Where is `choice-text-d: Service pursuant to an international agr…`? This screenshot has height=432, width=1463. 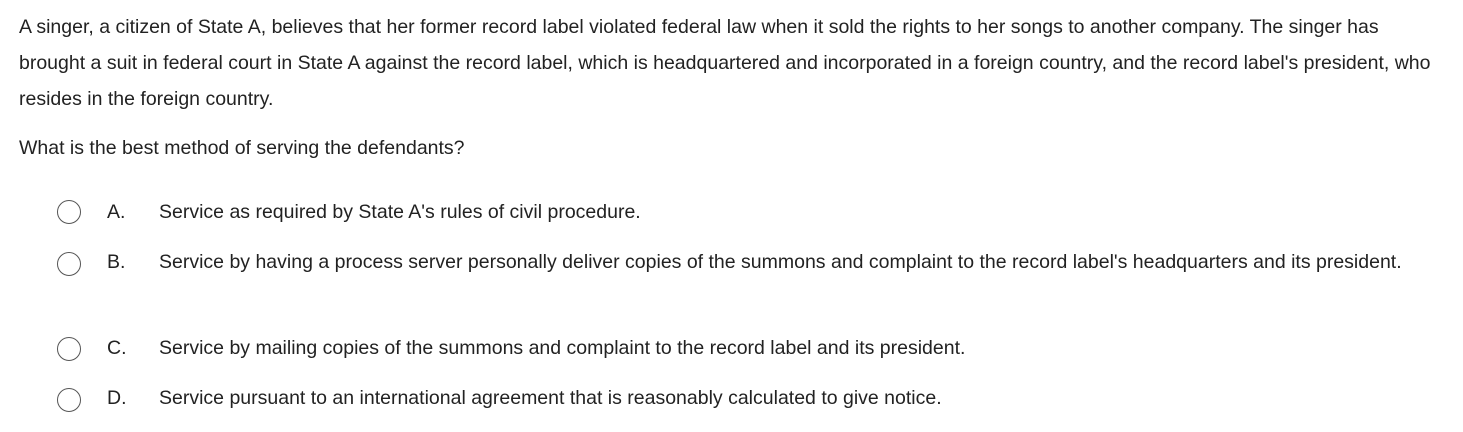
choice-text-d: Service pursuant to an international agr… is located at coordinates (550, 398).